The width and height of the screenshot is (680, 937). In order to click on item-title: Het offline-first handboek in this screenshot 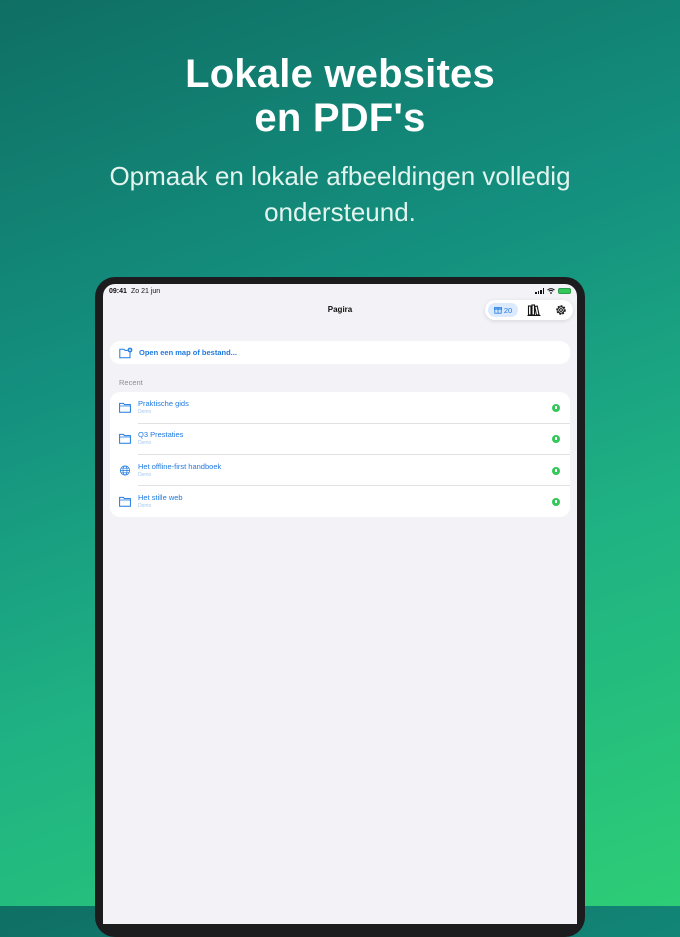, I will do `click(180, 466)`.